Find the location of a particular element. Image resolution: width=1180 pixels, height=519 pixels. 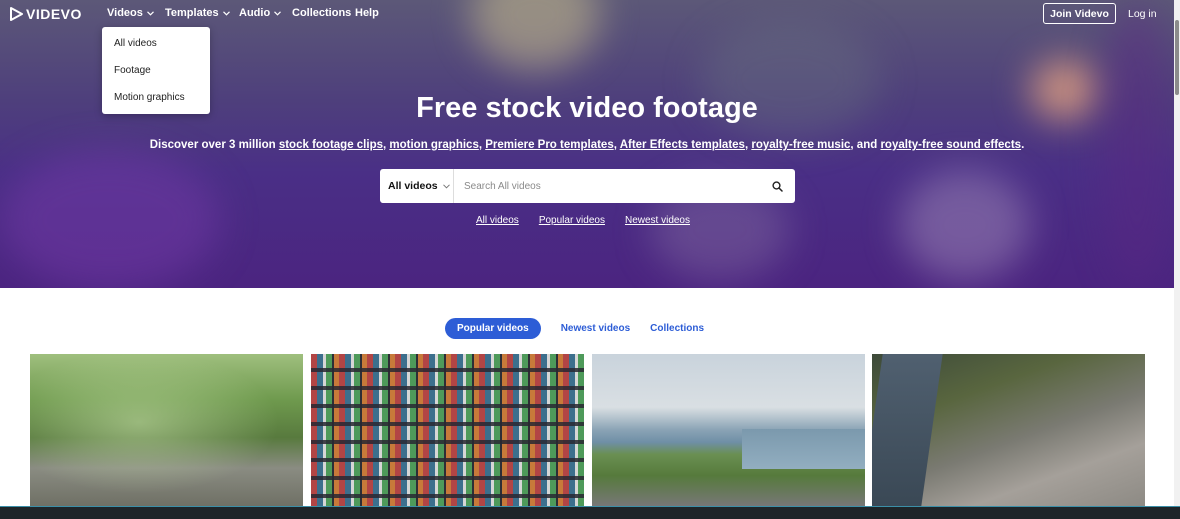

subtitle-prefix: Discover over 3 million is located at coordinates (214, 145).